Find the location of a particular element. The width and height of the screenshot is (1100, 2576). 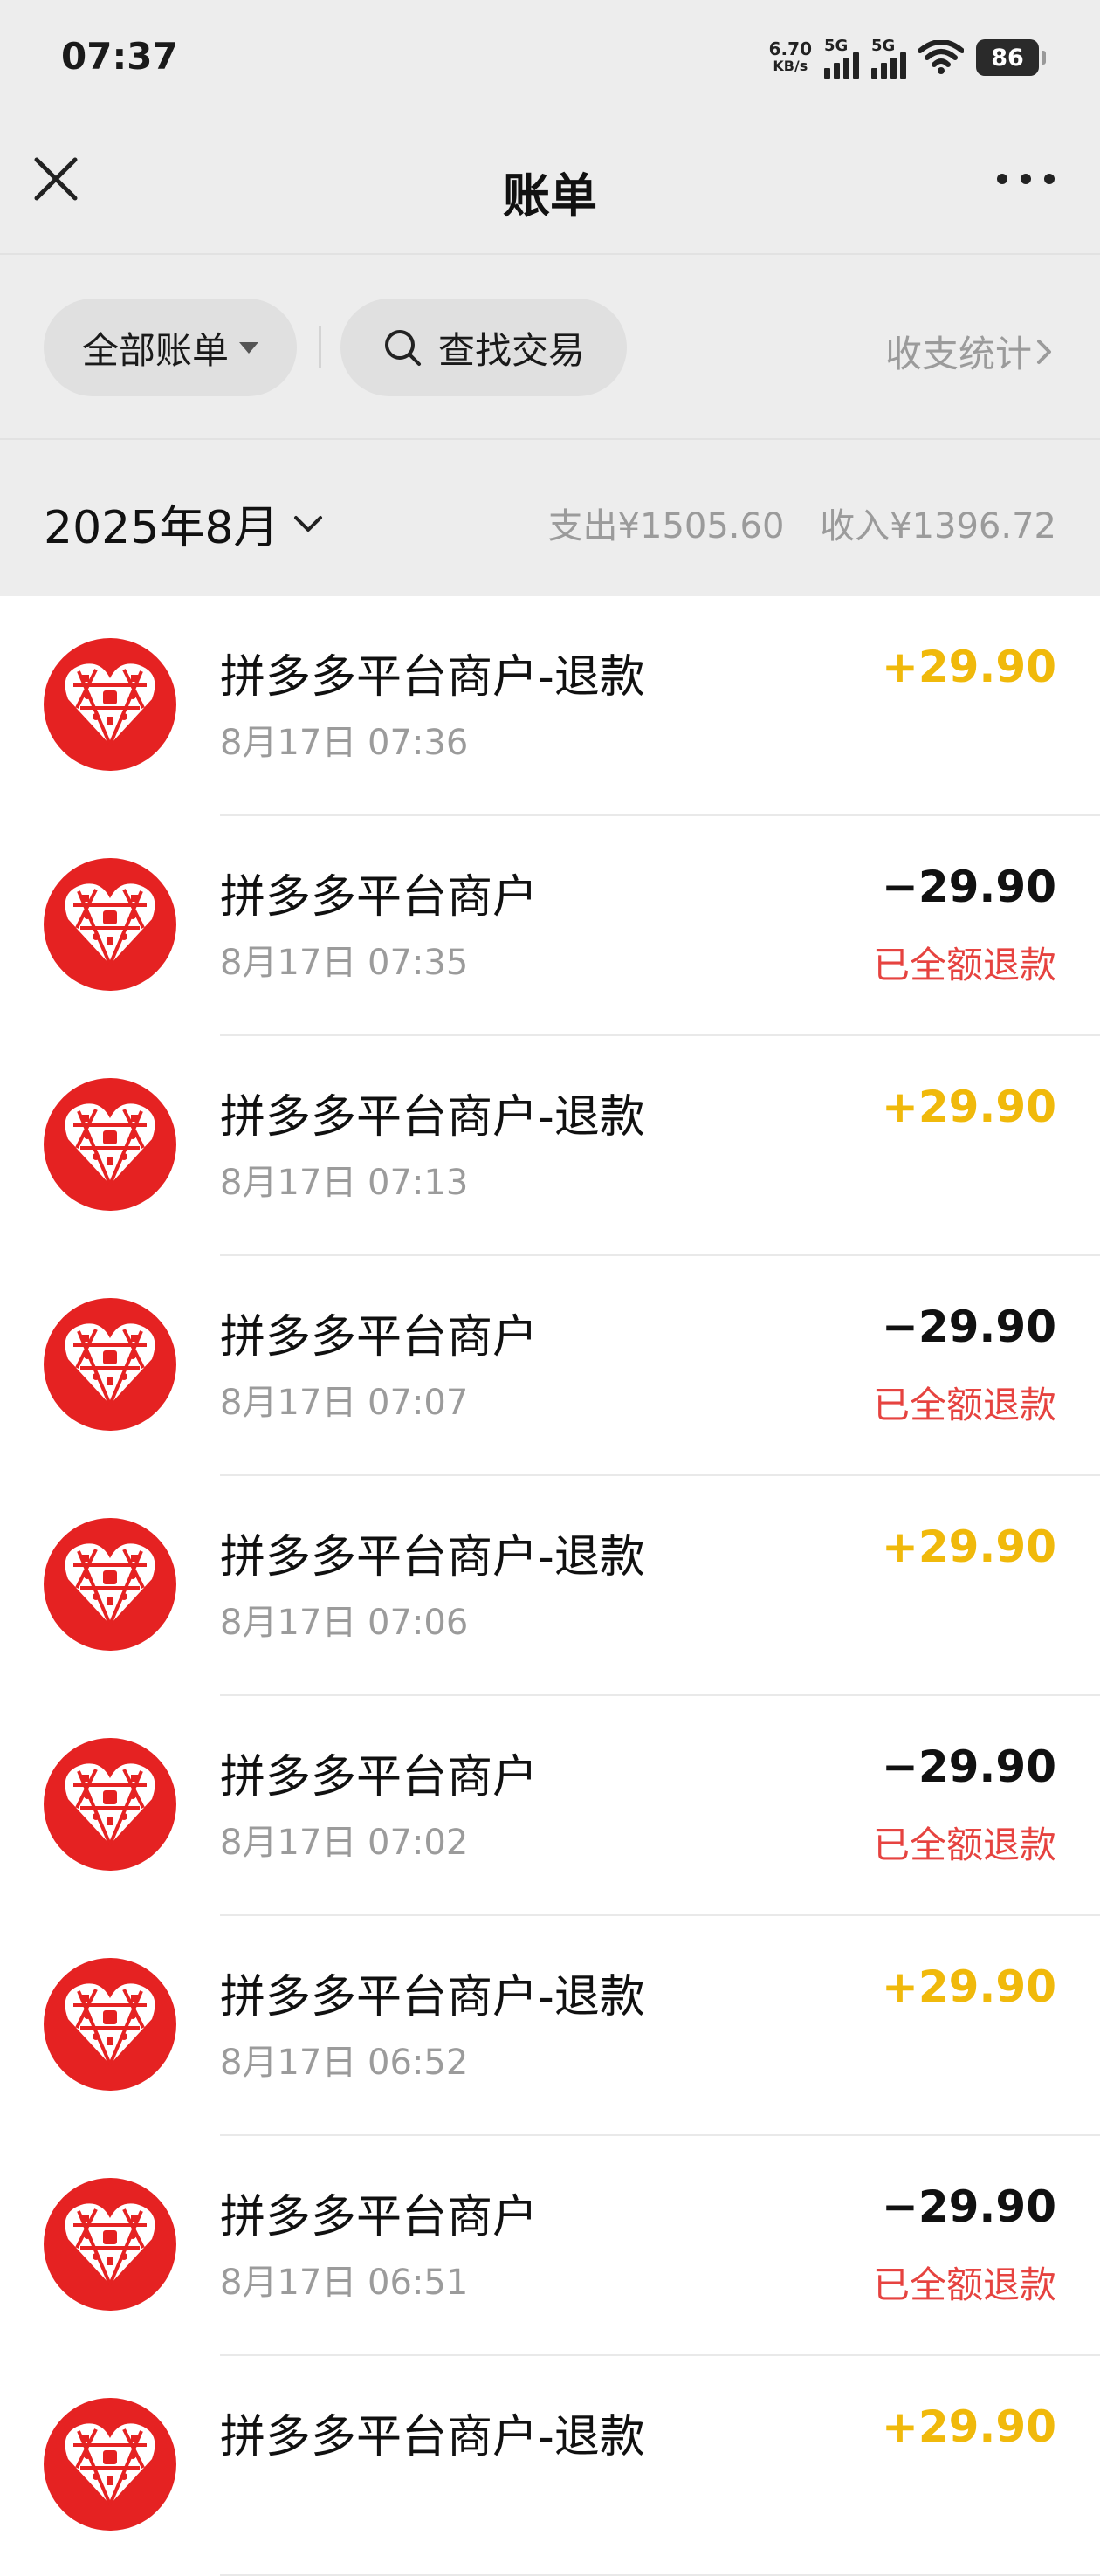

search-label: 查找交易 is located at coordinates (511, 350).